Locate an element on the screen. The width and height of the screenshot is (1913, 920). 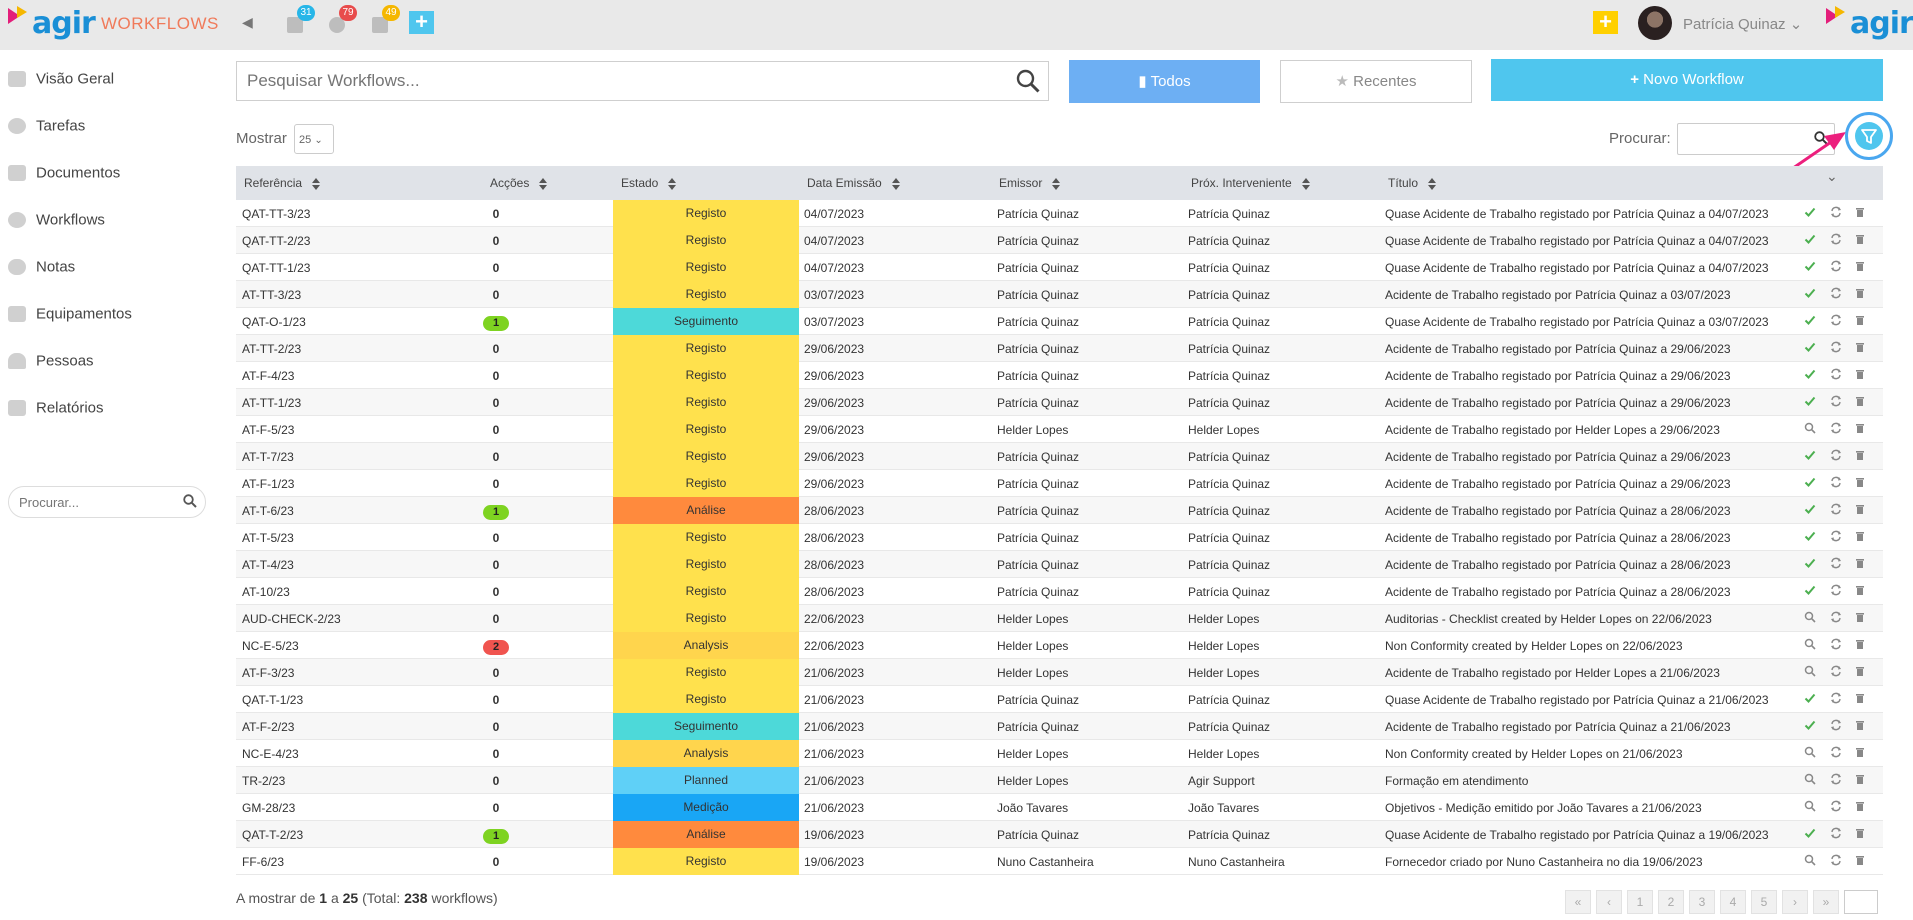
page-5-button: 5 is located at coordinates (1764, 902).